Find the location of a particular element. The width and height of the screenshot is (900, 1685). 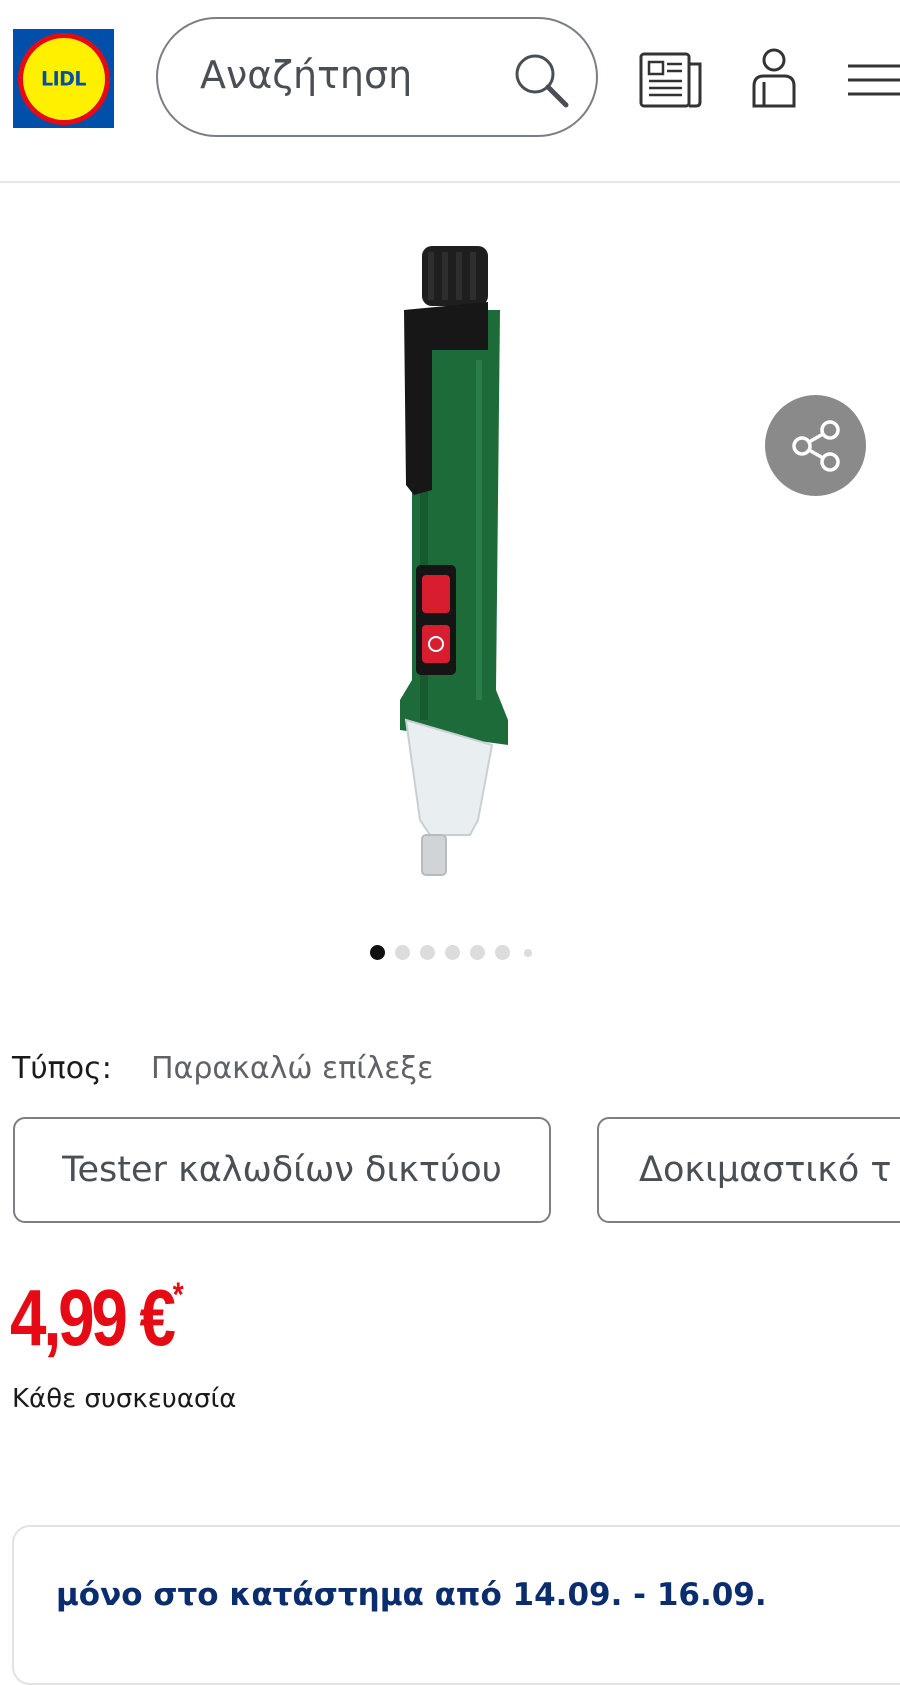

type-value: Παρακαλώ επίλεξε is located at coordinates (292, 1068).